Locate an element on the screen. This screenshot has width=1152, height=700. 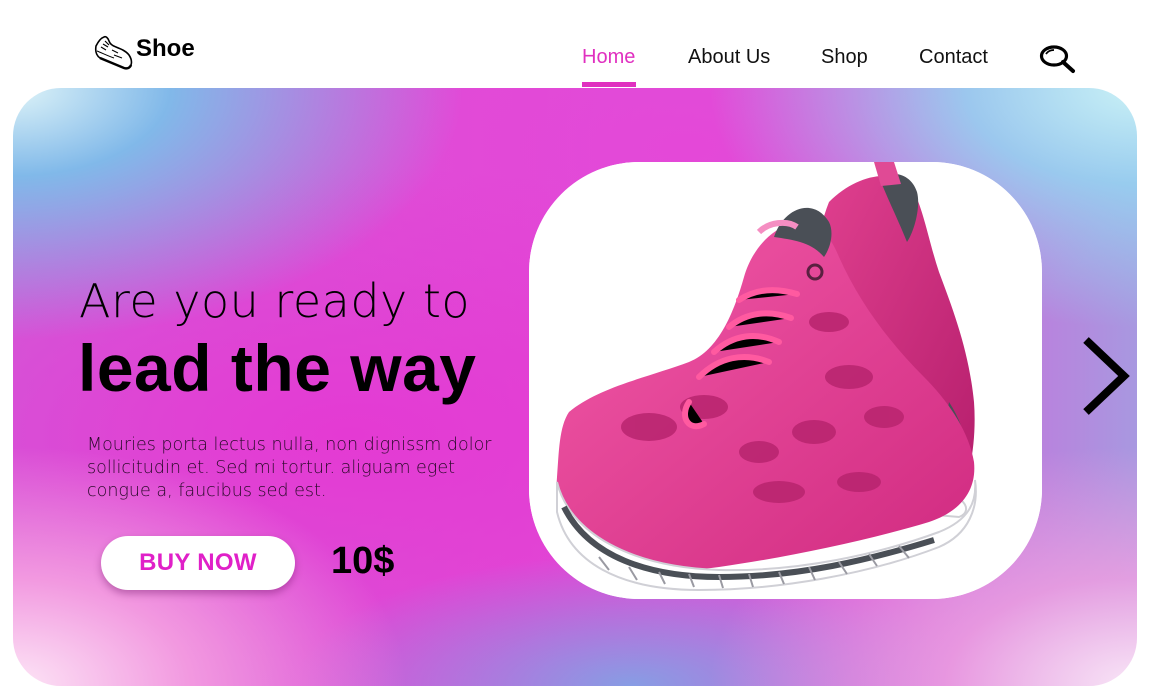
product-price: 10$ is located at coordinates (363, 561).